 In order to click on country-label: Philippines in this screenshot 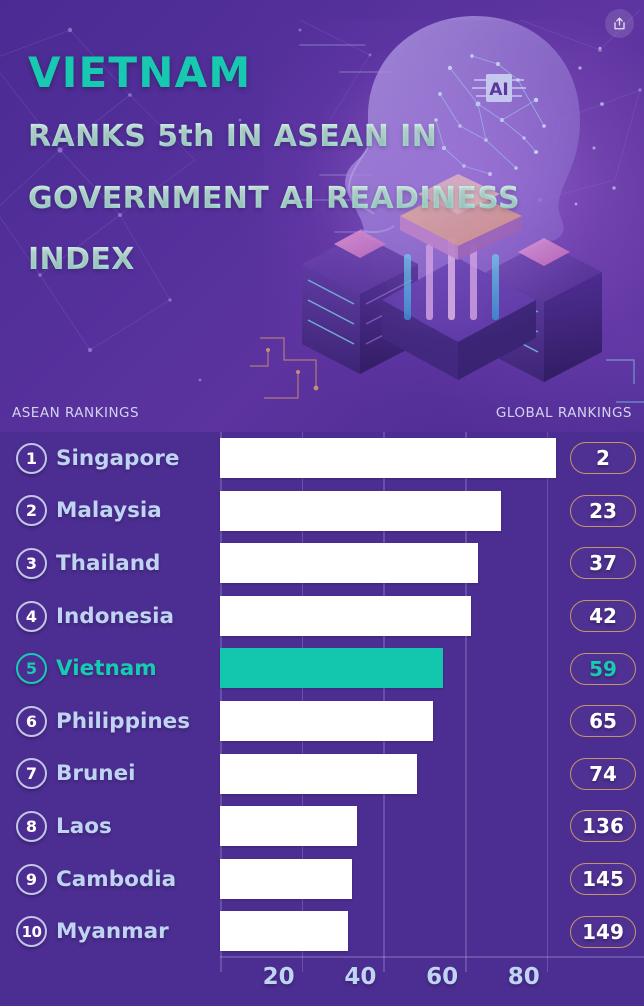, I will do `click(123, 721)`.